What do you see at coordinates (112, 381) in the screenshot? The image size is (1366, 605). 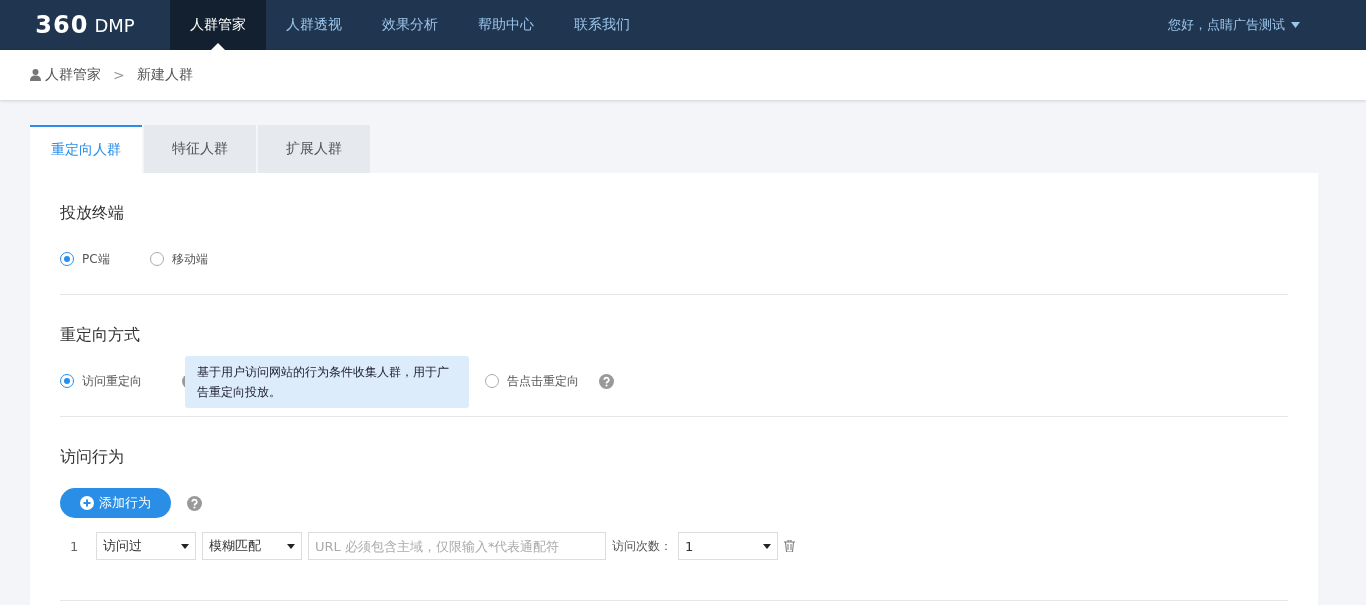 I see `option-label: 访问重定向` at bounding box center [112, 381].